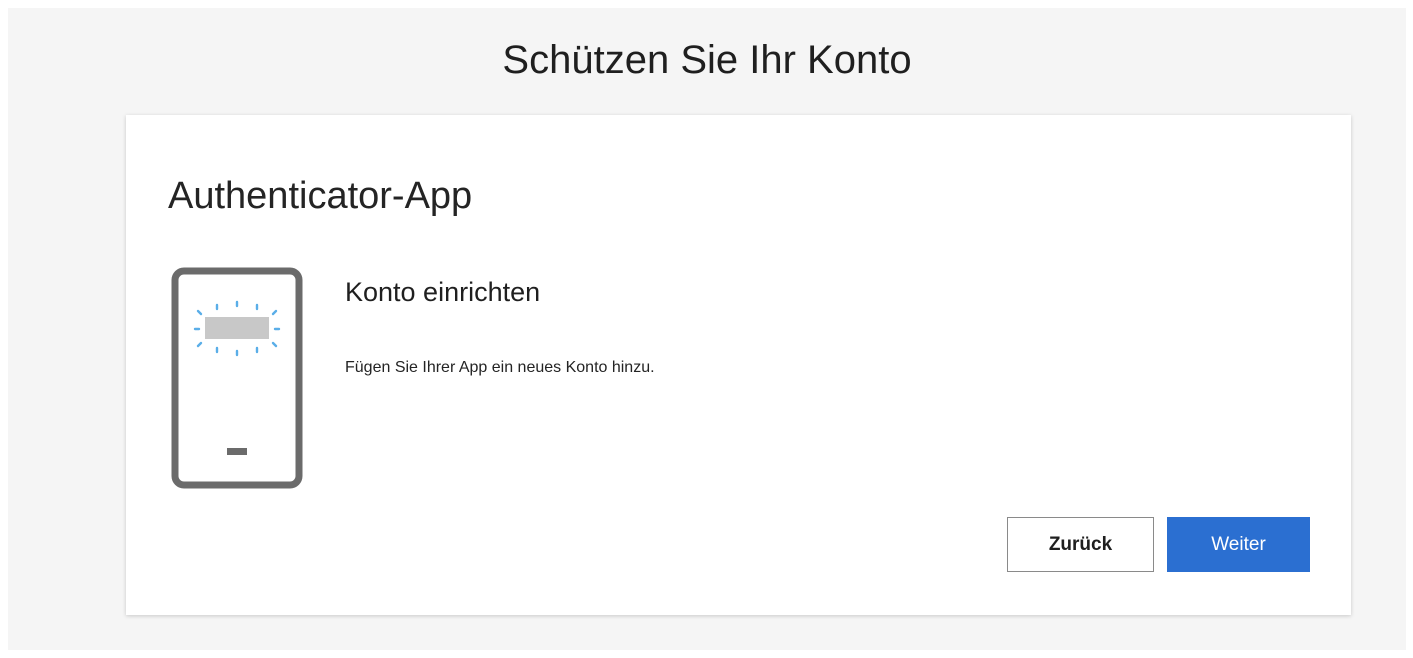 The height and width of the screenshot is (658, 1413). What do you see at coordinates (1080, 544) in the screenshot?
I see `back-button: Zurück` at bounding box center [1080, 544].